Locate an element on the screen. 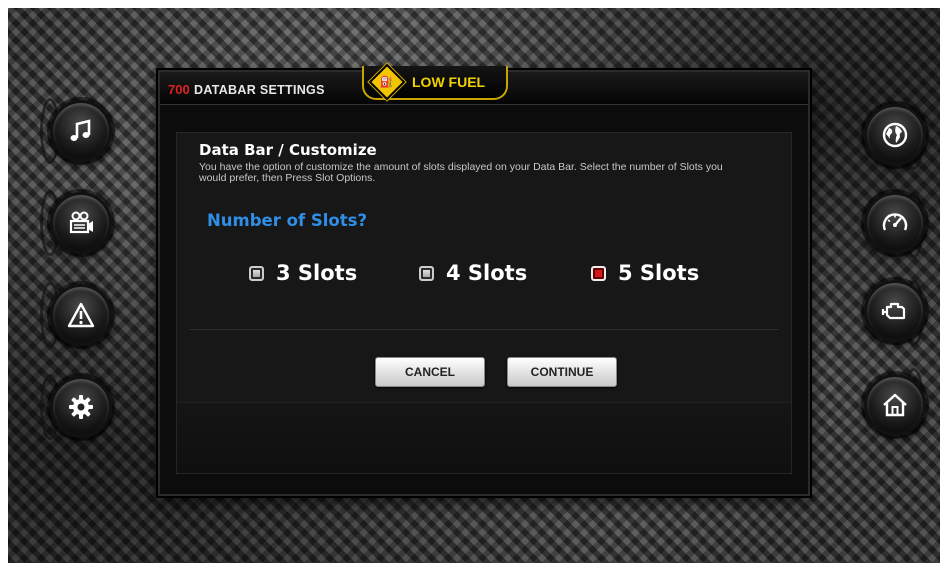 Image resolution: width=948 pixels, height=571 pixels. cancel-button: CANCEL is located at coordinates (430, 372).